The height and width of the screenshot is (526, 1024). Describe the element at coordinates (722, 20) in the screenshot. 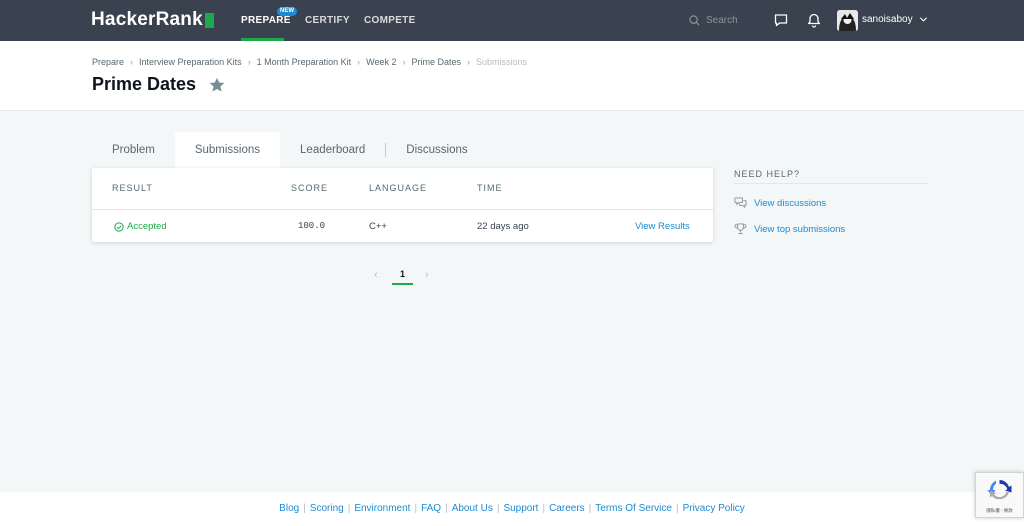

I see `search-placeholder: Search` at that location.